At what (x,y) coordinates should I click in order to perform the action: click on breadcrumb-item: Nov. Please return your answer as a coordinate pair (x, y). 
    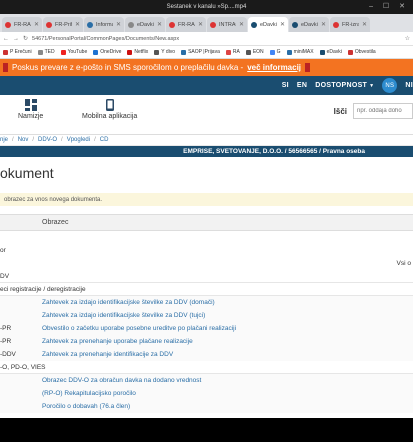
    Looking at the image, I should click on (23, 140).